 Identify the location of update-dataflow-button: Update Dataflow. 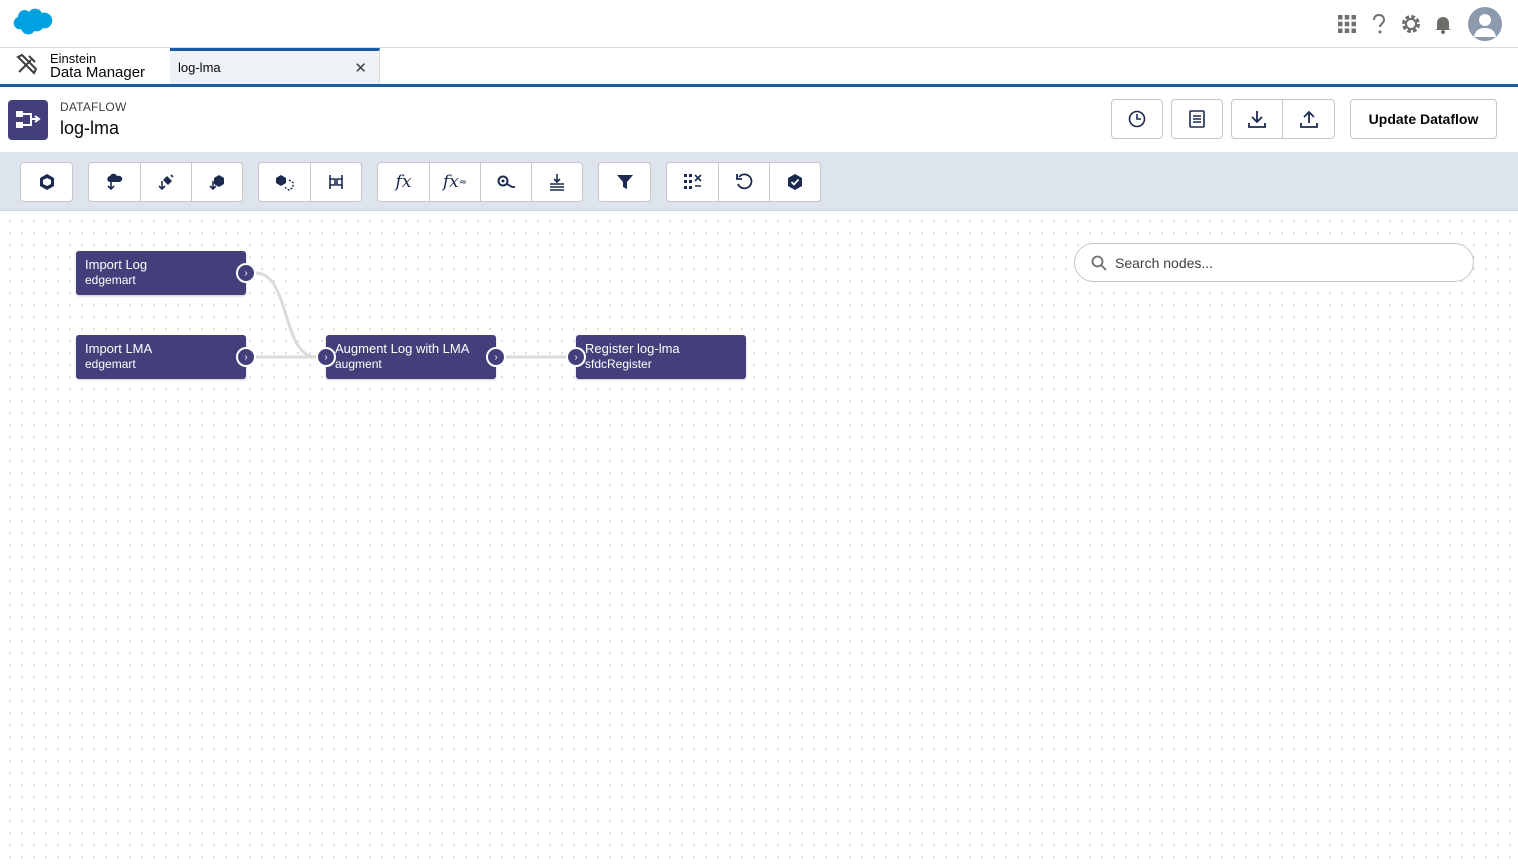
(1423, 119).